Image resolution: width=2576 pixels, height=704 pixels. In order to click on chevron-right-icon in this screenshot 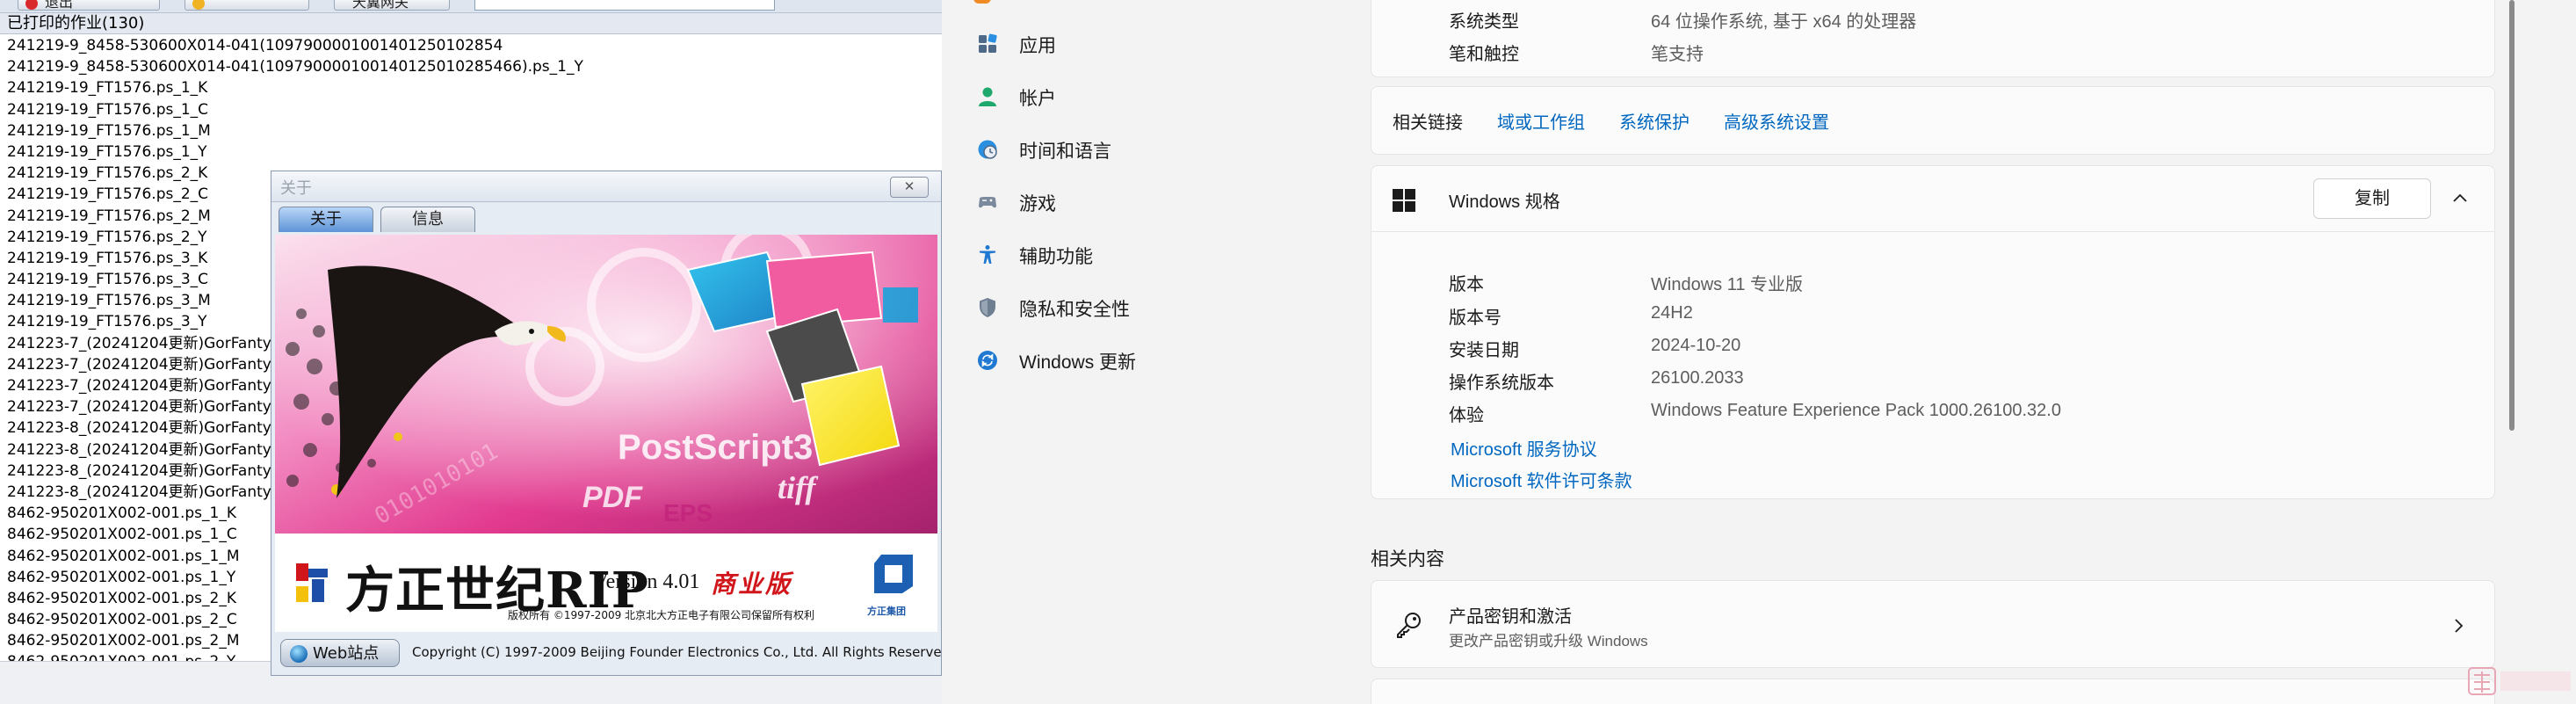, I will do `click(2459, 626)`.